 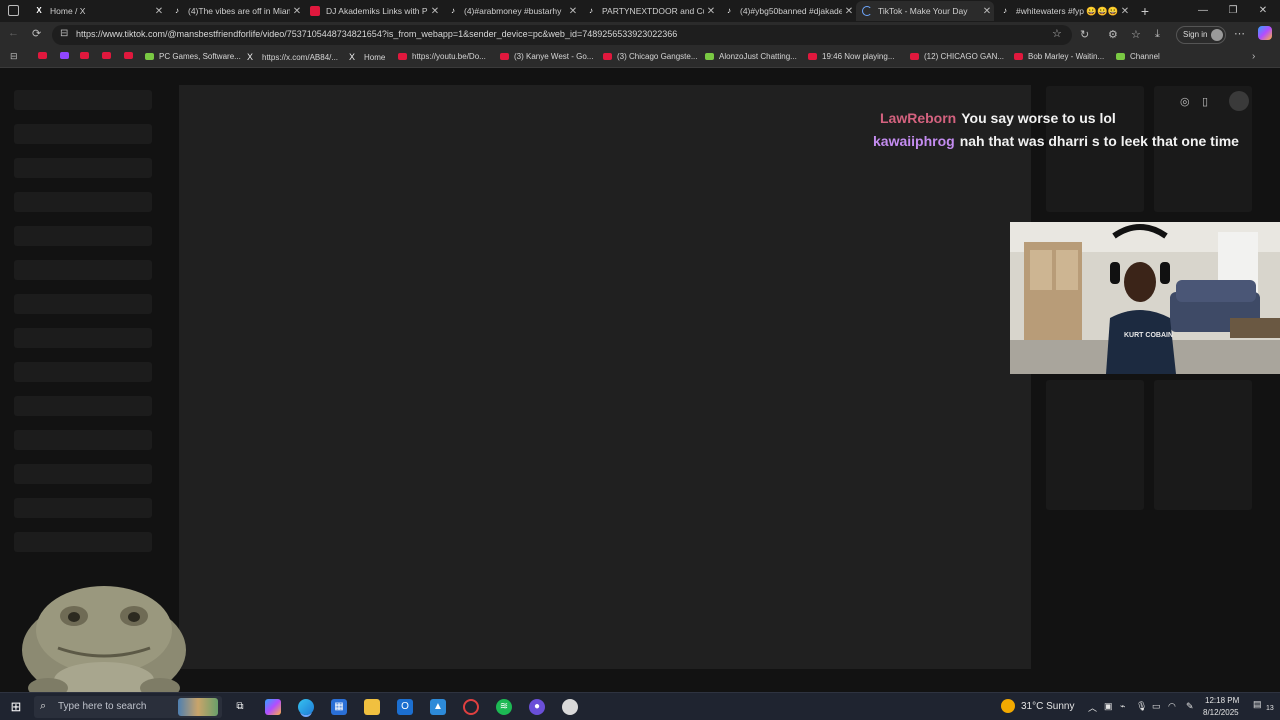 What do you see at coordinates (1063, 11) in the screenshot?
I see `tab-tiktok-5: ♪ #whitewaters #fyp 😀😀😀 ✕` at bounding box center [1063, 11].